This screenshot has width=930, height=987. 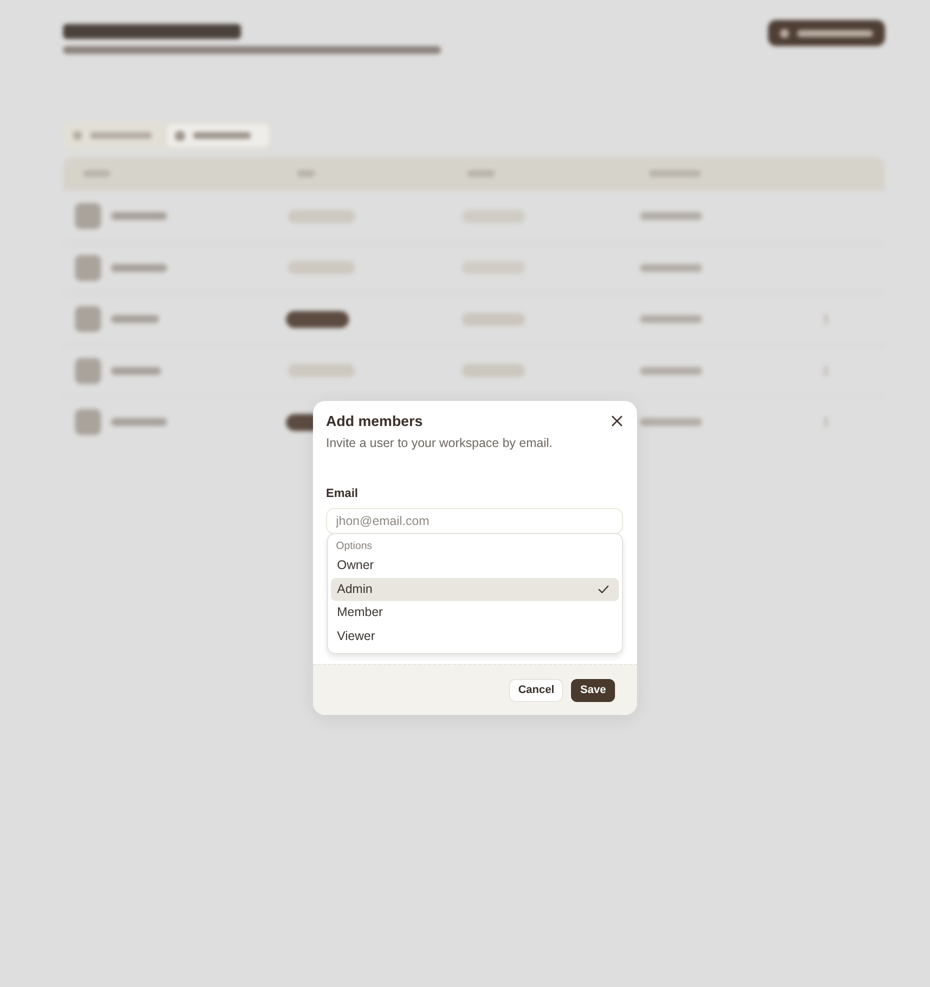 I want to click on menu-option: Viewer, so click(x=475, y=636).